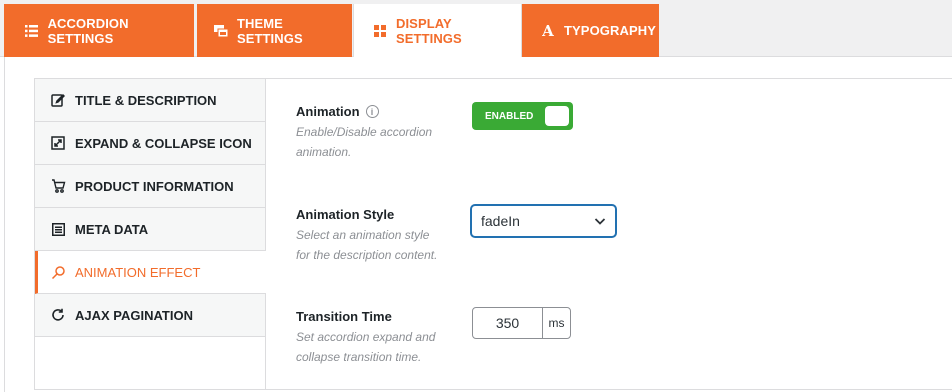 The width and height of the screenshot is (952, 392). I want to click on animation-style-desc-line-2: for the description content., so click(367, 255).